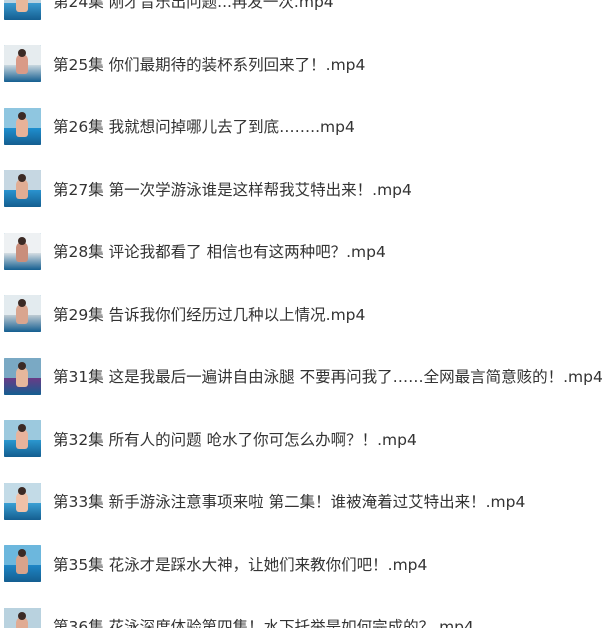 This screenshot has width=612, height=628. What do you see at coordinates (289, 501) in the screenshot?
I see `file-name-link: 第33集 新手游泳注意事项来啦 第二集！谁被淹着过艾特出来！.mp4` at bounding box center [289, 501].